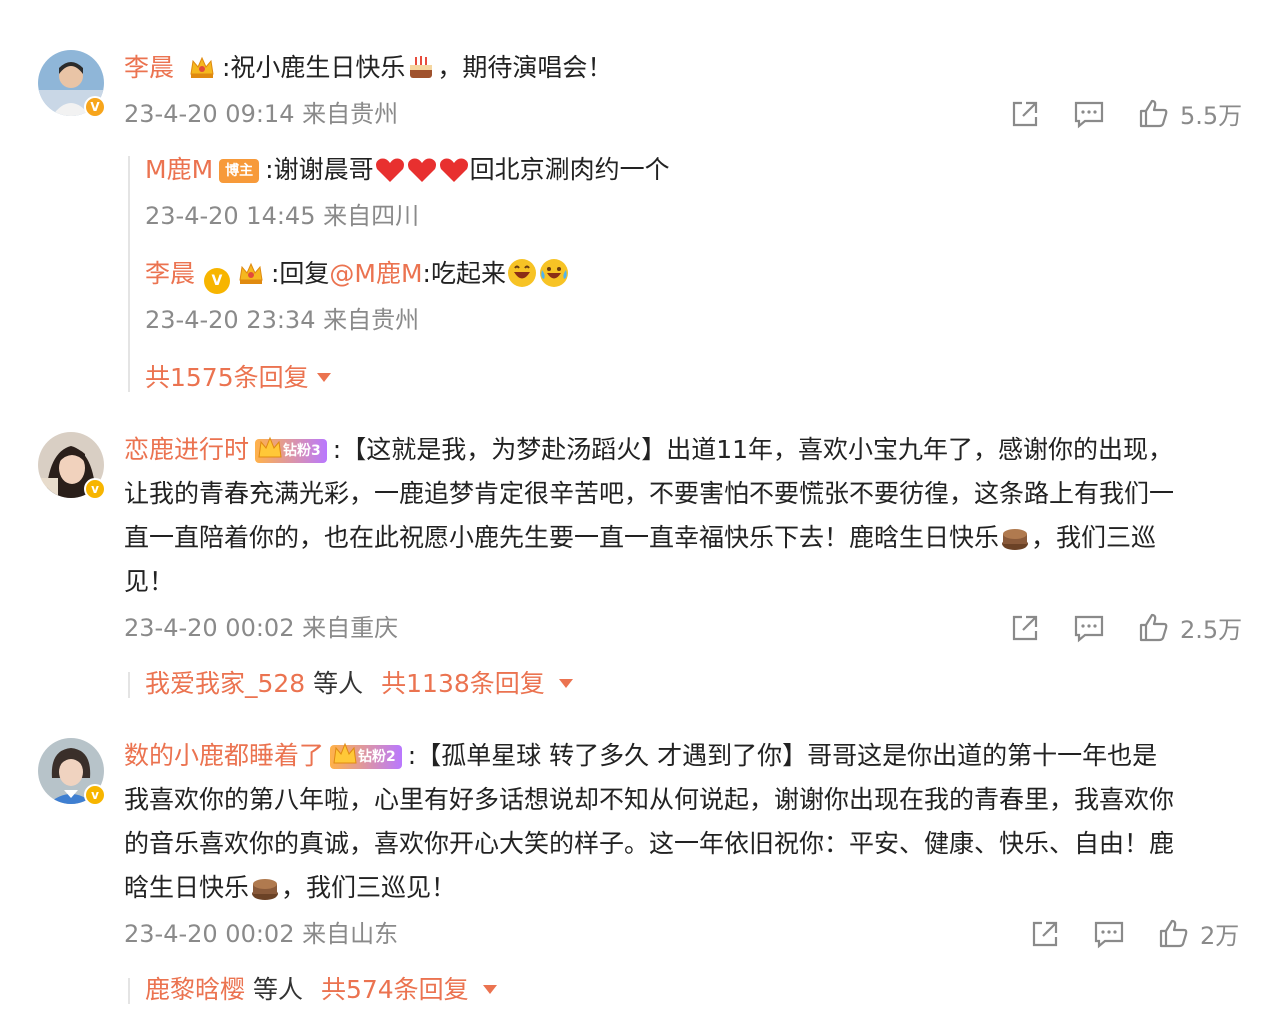 Image resolution: width=1270 pixels, height=1022 pixels. I want to click on reply-timestamp: 23-4-20 14:45 来自四川, so click(282, 216).